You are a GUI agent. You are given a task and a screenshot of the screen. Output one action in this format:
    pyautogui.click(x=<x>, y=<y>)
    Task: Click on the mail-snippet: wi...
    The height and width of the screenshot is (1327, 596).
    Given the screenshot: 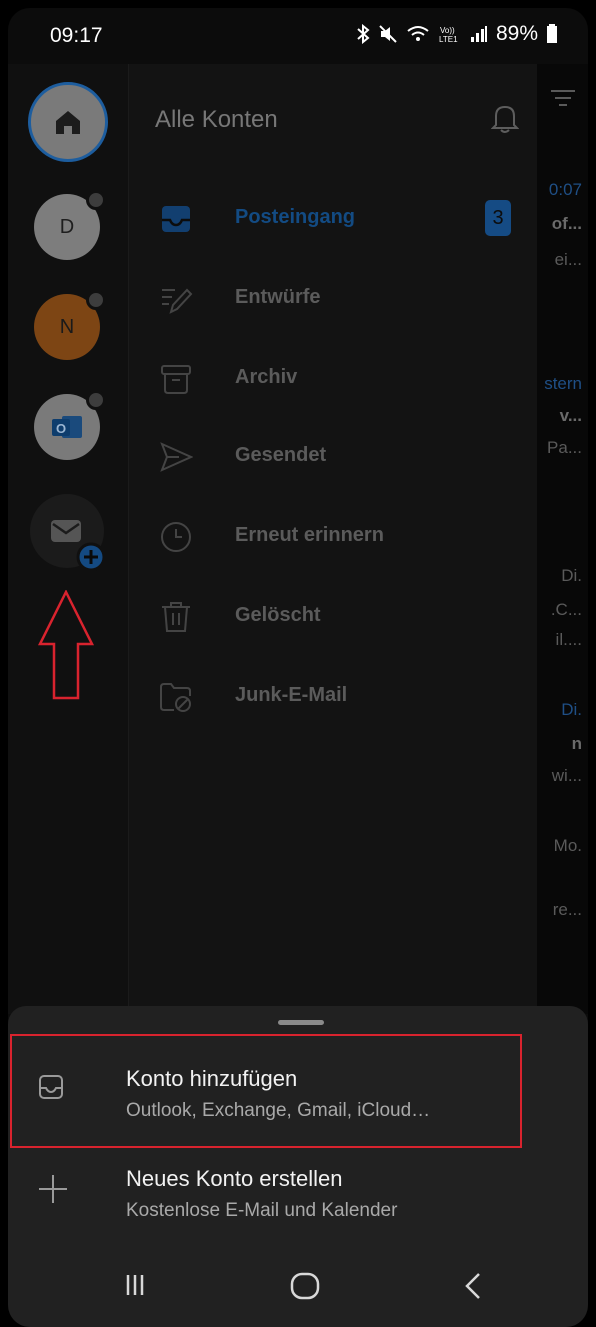 What is the action you would take?
    pyautogui.click(x=566, y=775)
    